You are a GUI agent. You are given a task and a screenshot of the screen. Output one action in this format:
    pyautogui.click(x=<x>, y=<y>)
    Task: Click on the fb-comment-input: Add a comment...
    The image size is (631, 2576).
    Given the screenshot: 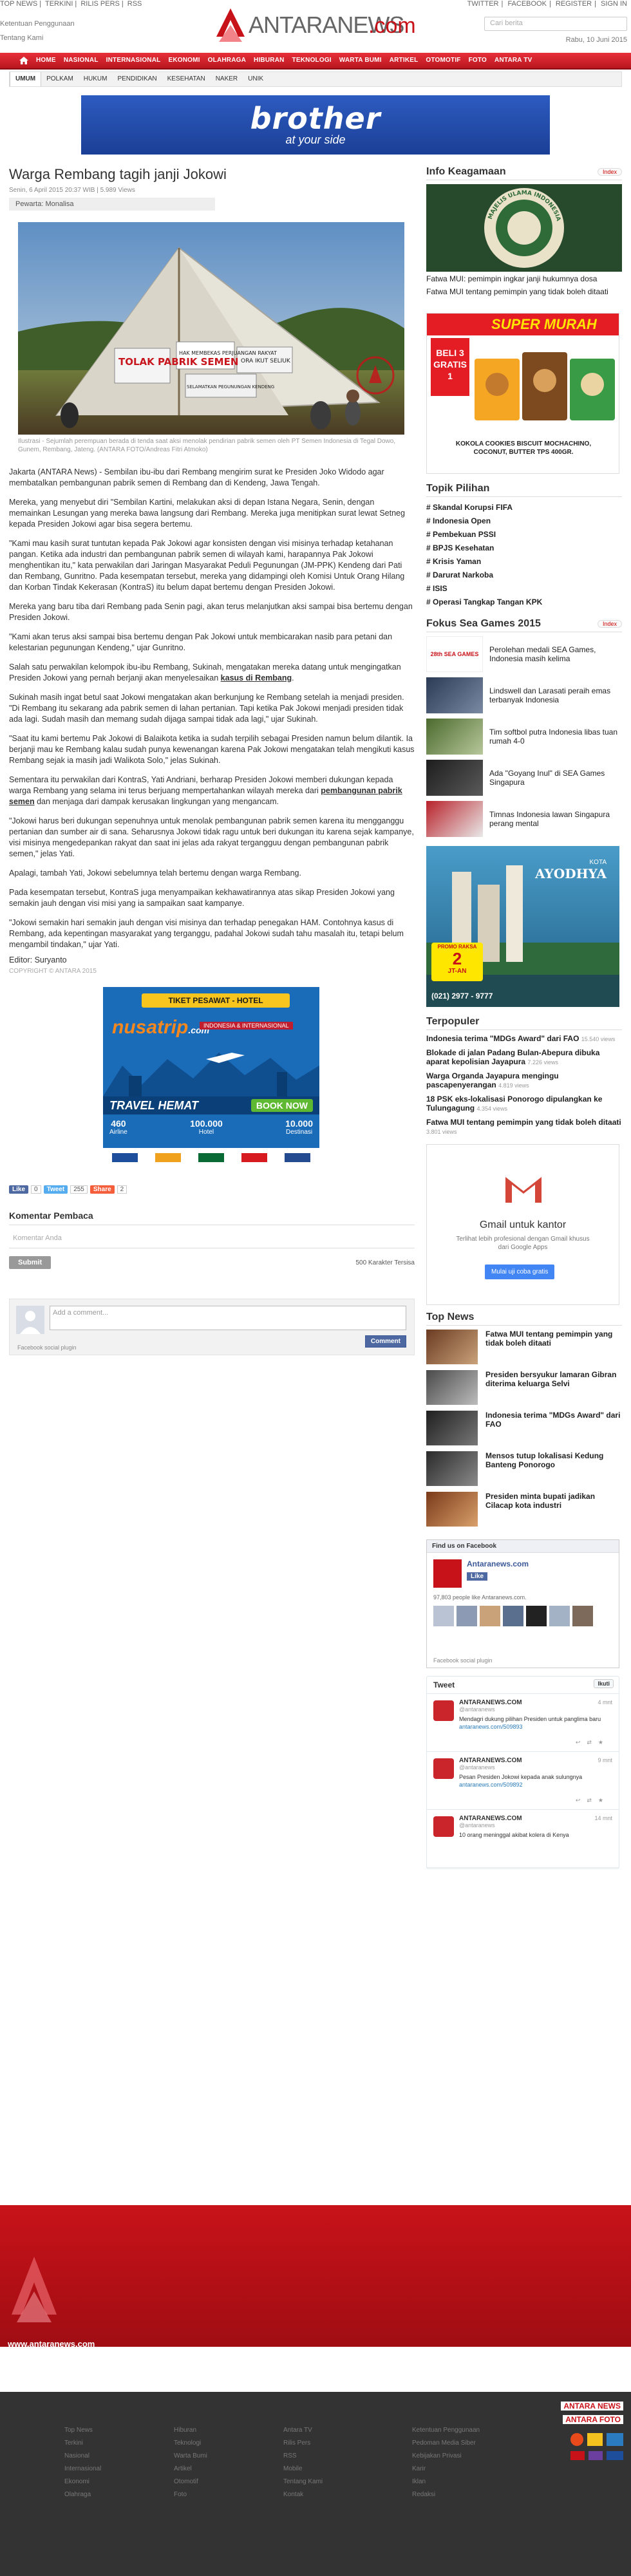 What is the action you would take?
    pyautogui.click(x=228, y=1318)
    